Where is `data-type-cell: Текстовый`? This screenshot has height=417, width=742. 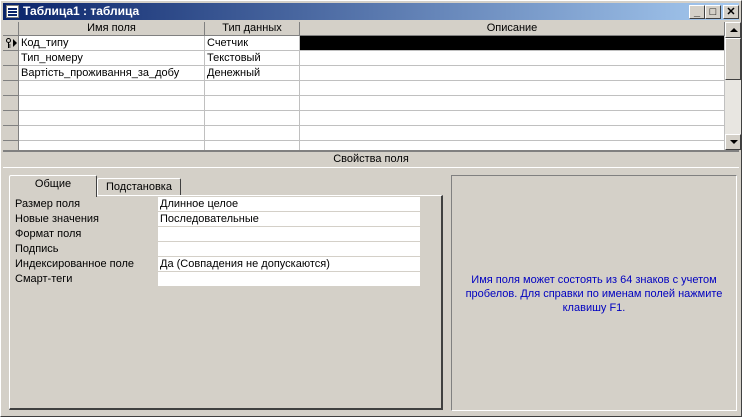
data-type-cell: Текстовый is located at coordinates (252, 58).